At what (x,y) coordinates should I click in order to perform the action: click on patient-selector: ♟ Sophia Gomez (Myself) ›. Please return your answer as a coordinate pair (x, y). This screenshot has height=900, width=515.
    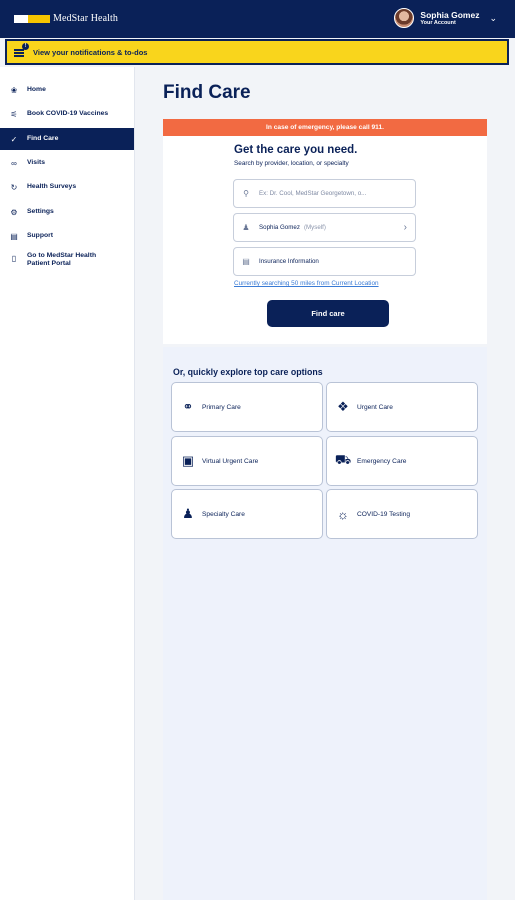
    Looking at the image, I should click on (324, 227).